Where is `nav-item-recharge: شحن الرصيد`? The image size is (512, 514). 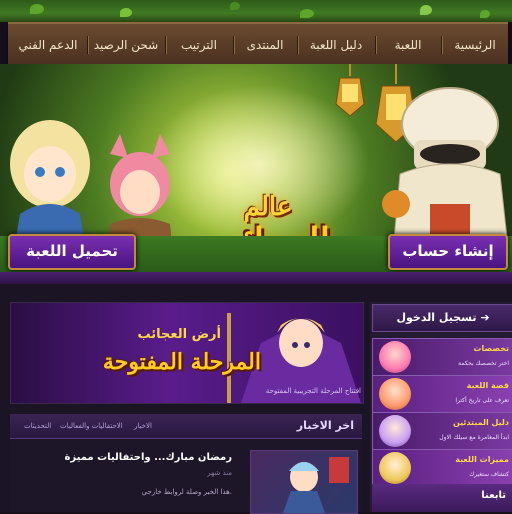
nav-item-recharge: شحن الرصيد is located at coordinates (126, 45).